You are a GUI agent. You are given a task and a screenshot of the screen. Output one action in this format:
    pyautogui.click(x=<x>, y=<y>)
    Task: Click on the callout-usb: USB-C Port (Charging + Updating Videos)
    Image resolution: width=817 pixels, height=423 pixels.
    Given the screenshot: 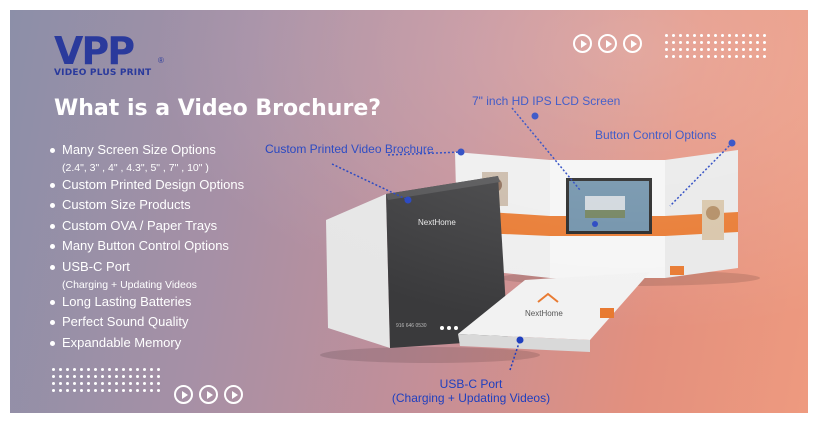 What is the action you would take?
    pyautogui.click(x=471, y=391)
    